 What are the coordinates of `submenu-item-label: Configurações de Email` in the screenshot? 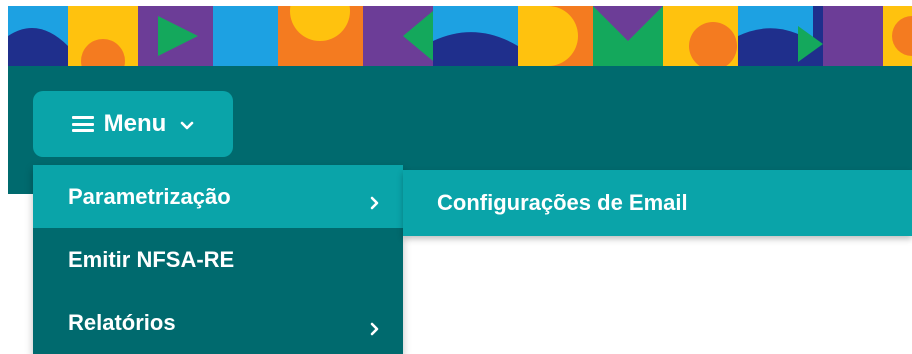 It's located at (562, 202).